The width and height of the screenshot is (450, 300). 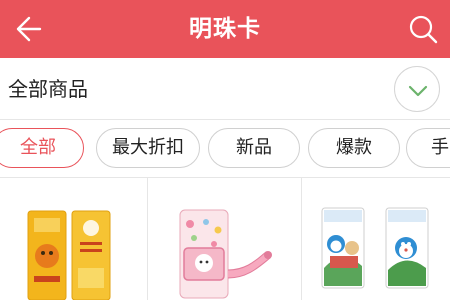 I want to click on expand-button, so click(x=417, y=89).